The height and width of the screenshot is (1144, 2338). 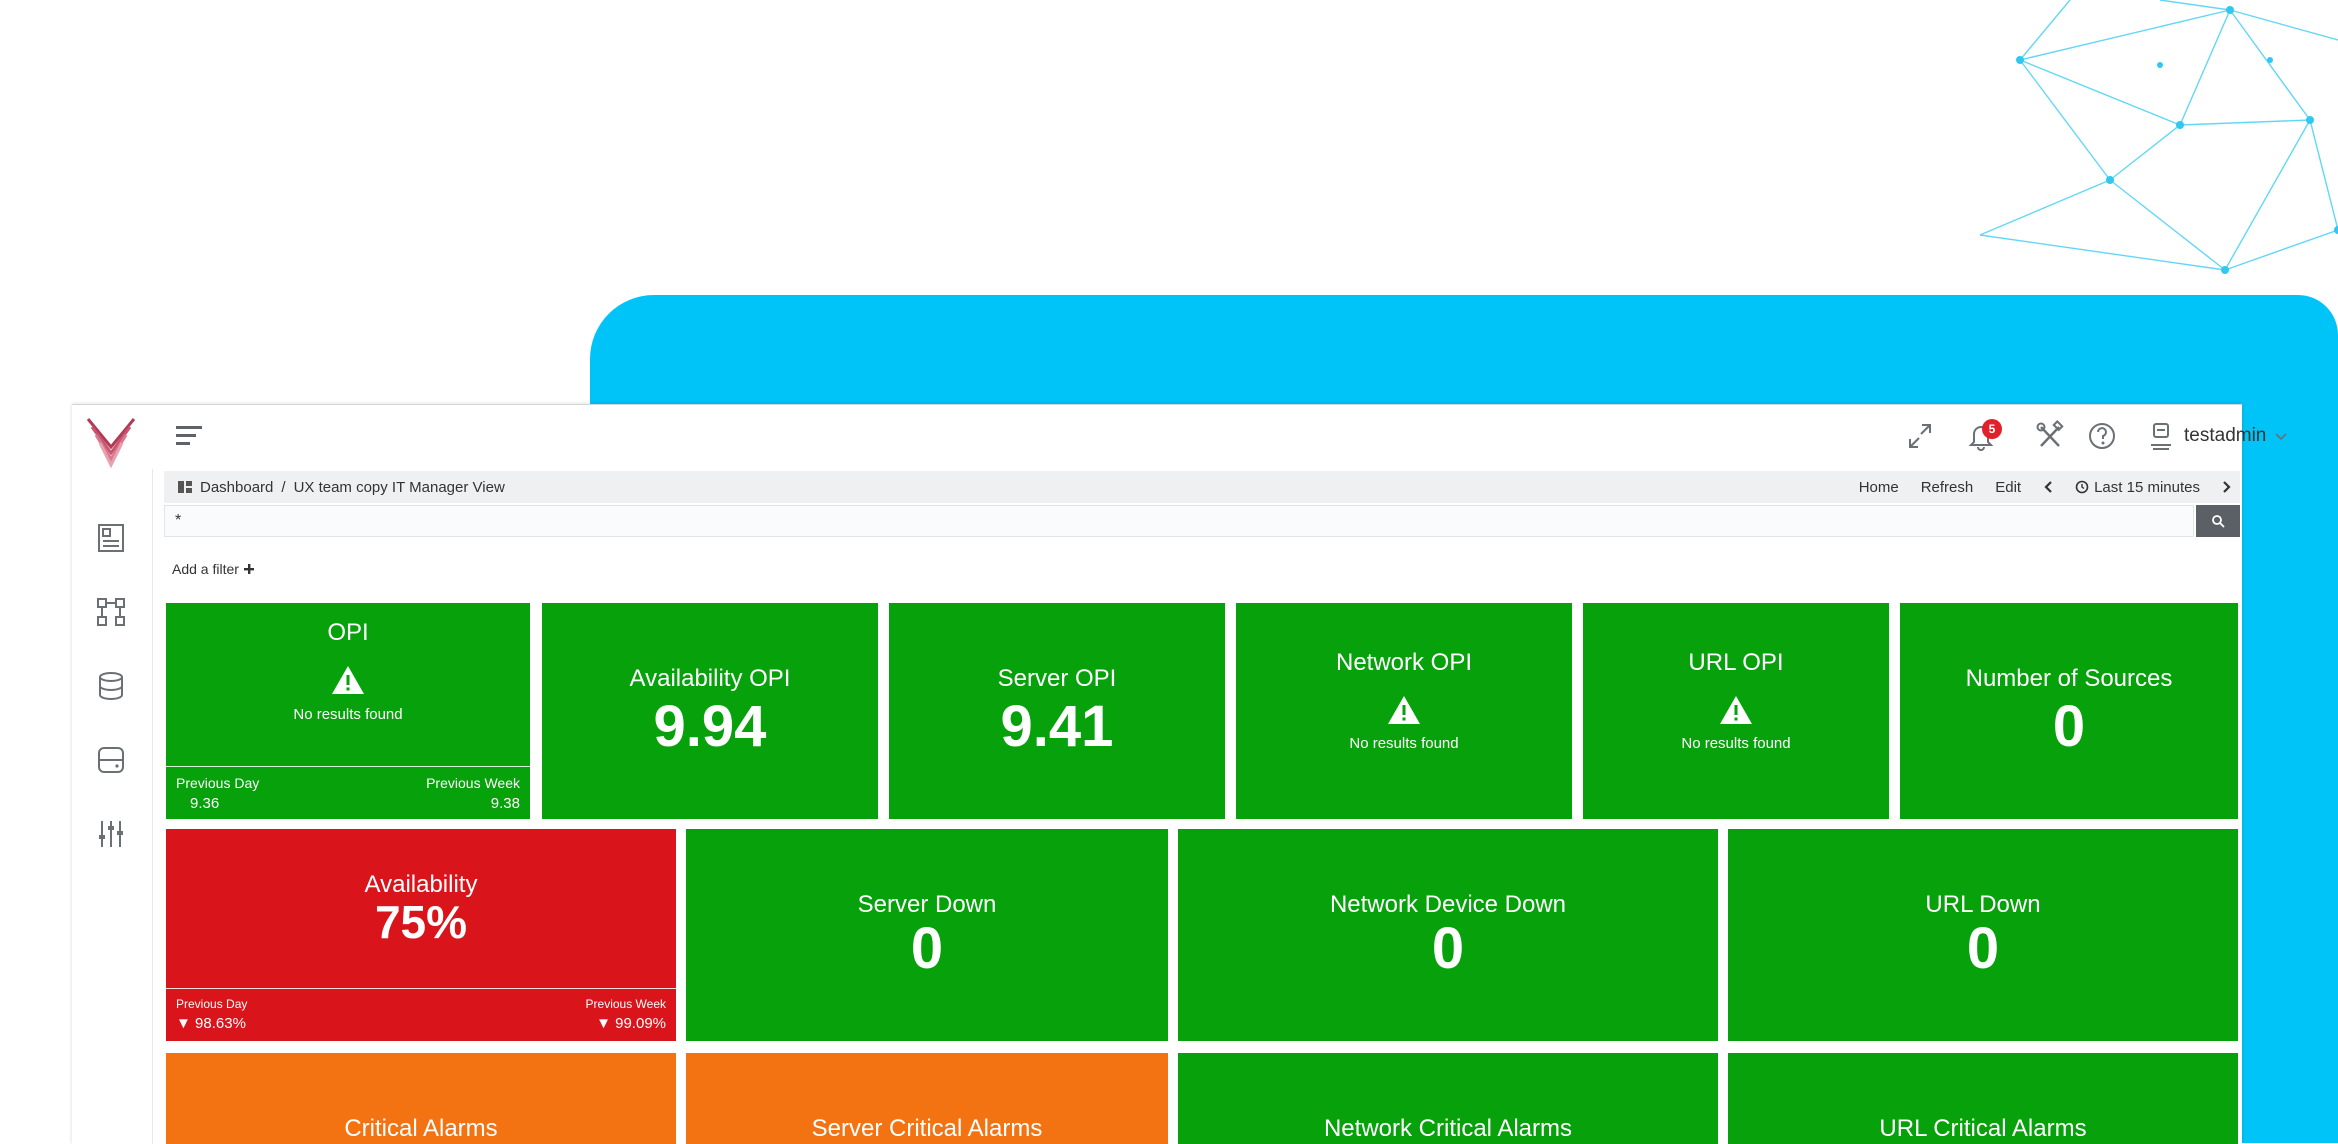 I want to click on tile-server-down: Server Down 0, so click(x=927, y=935).